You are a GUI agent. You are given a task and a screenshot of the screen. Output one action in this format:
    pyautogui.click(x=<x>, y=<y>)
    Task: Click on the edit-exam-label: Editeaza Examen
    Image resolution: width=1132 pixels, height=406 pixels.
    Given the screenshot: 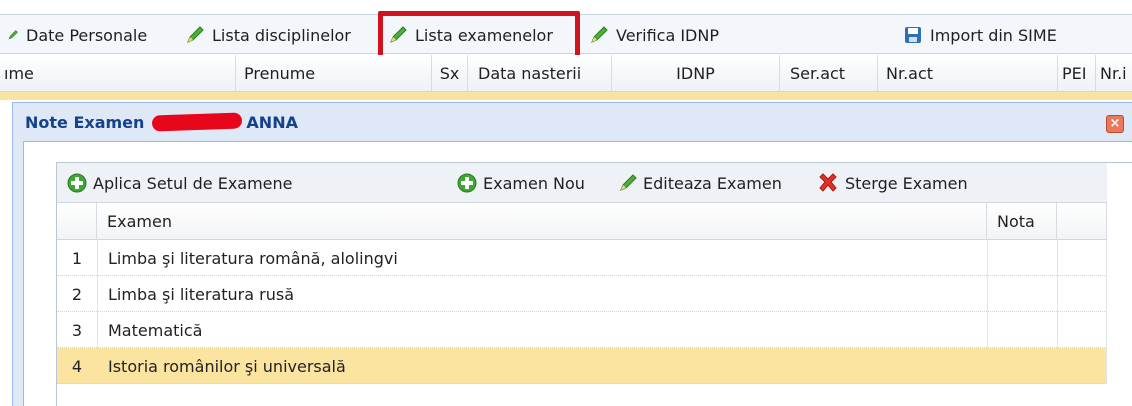 What is the action you would take?
    pyautogui.click(x=712, y=183)
    